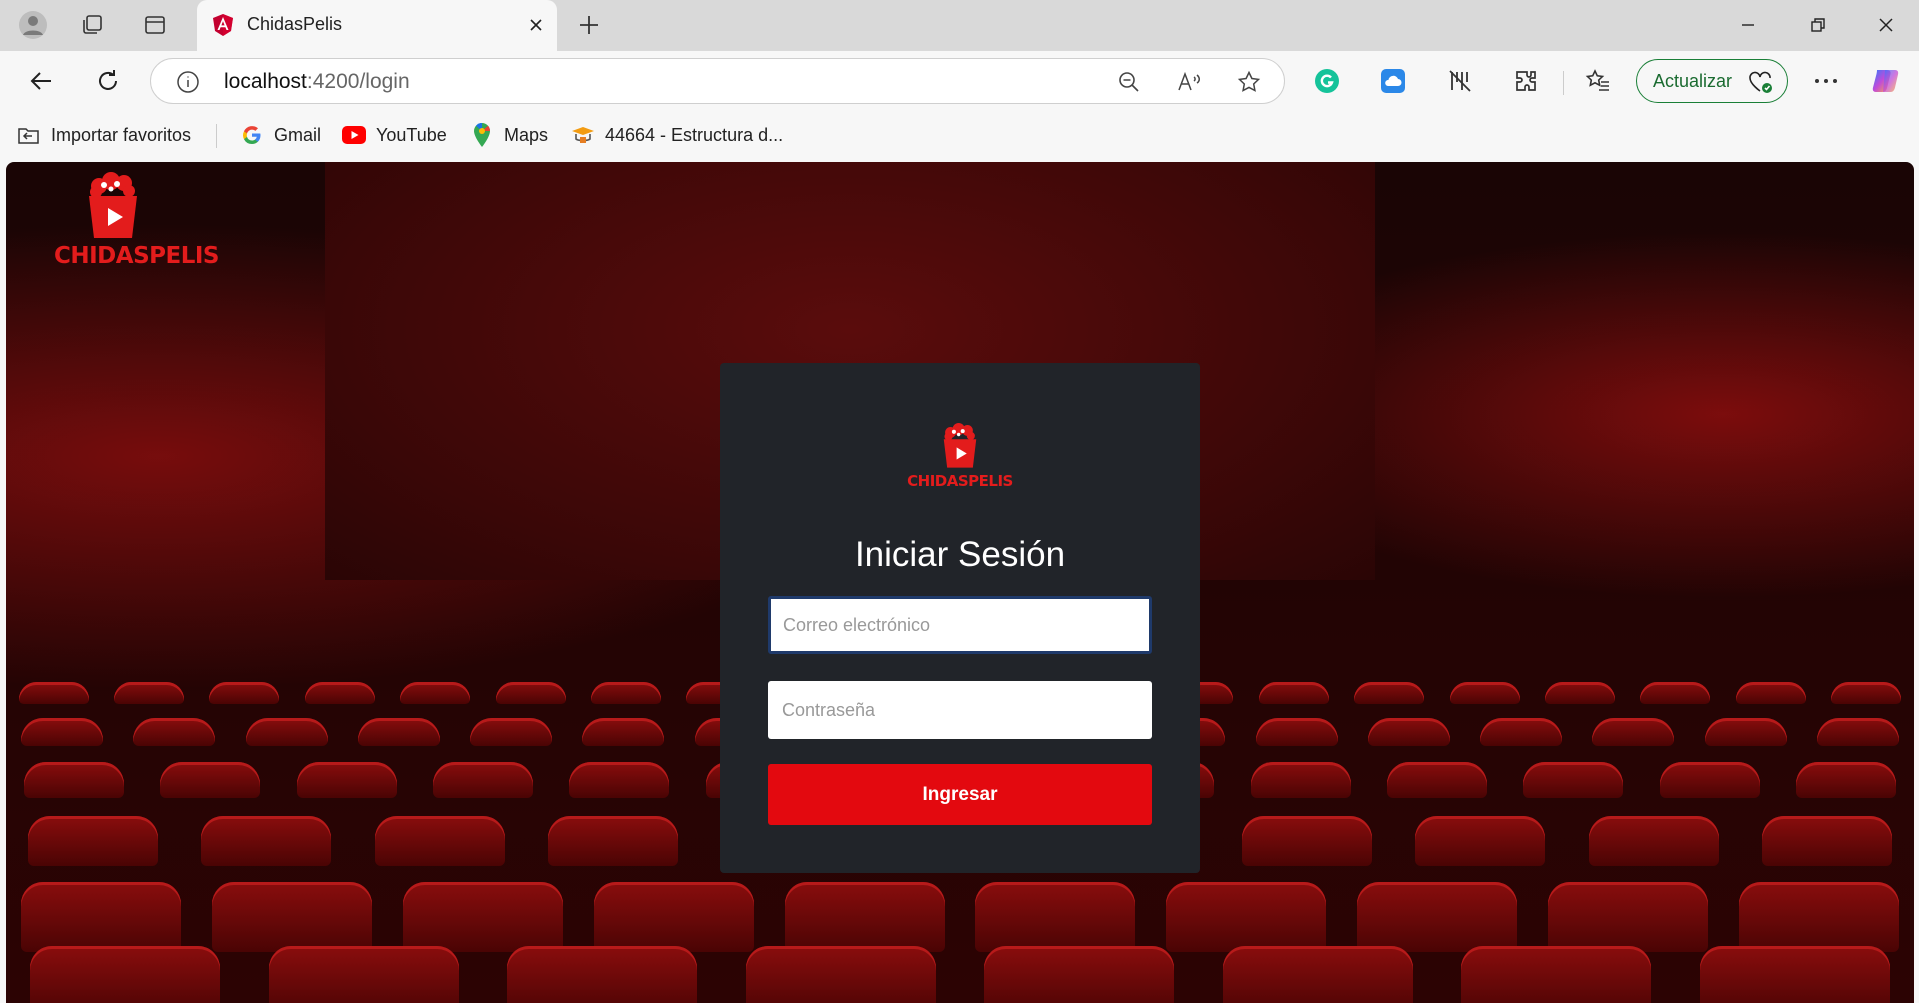 This screenshot has width=1919, height=1003. I want to click on zoom-out-icon, so click(1129, 82).